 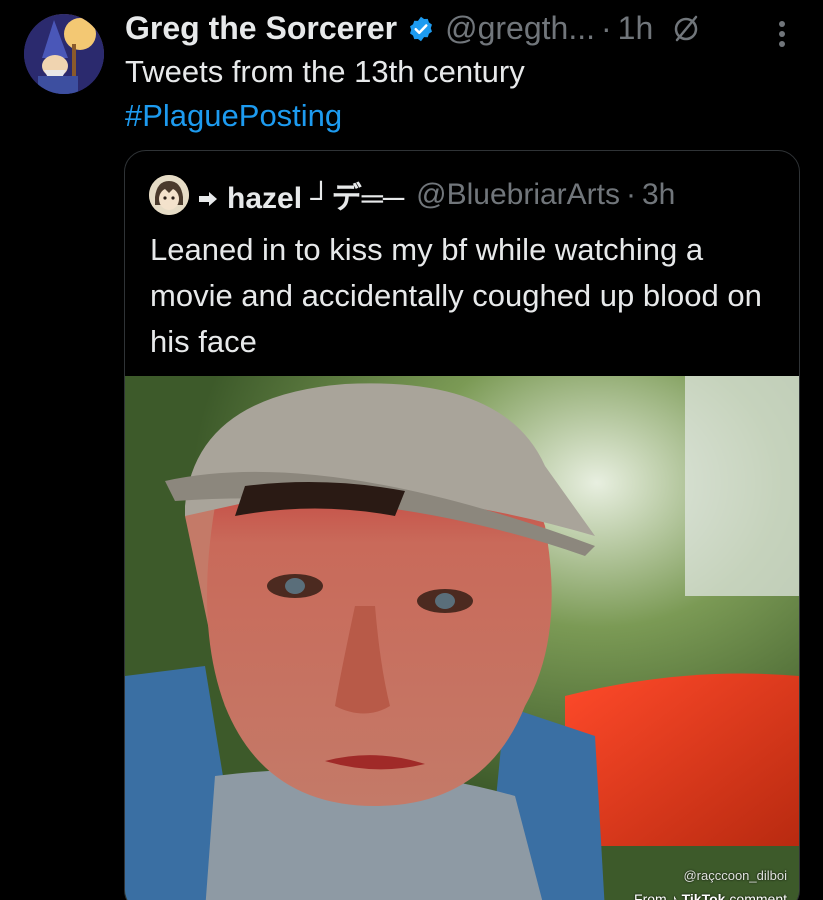 I want to click on hashtag-link: #PlaguePosting, so click(x=233, y=116).